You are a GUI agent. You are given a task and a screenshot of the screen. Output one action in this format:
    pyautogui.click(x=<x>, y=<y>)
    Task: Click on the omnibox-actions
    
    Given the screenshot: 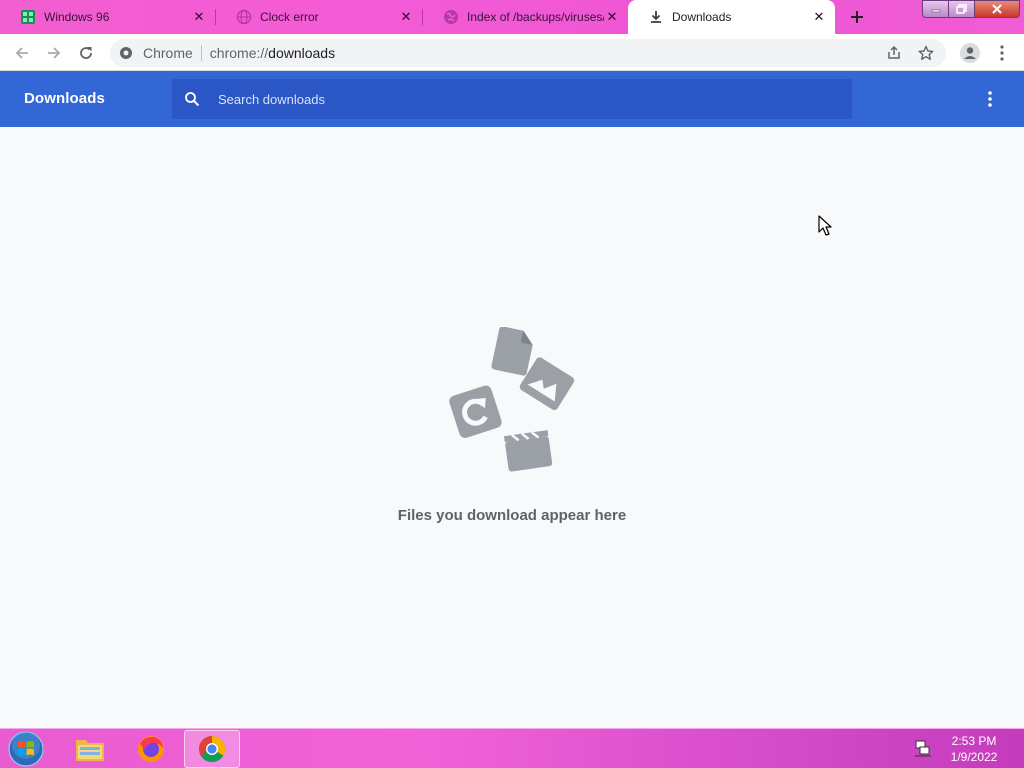 What is the action you would take?
    pyautogui.click(x=910, y=53)
    